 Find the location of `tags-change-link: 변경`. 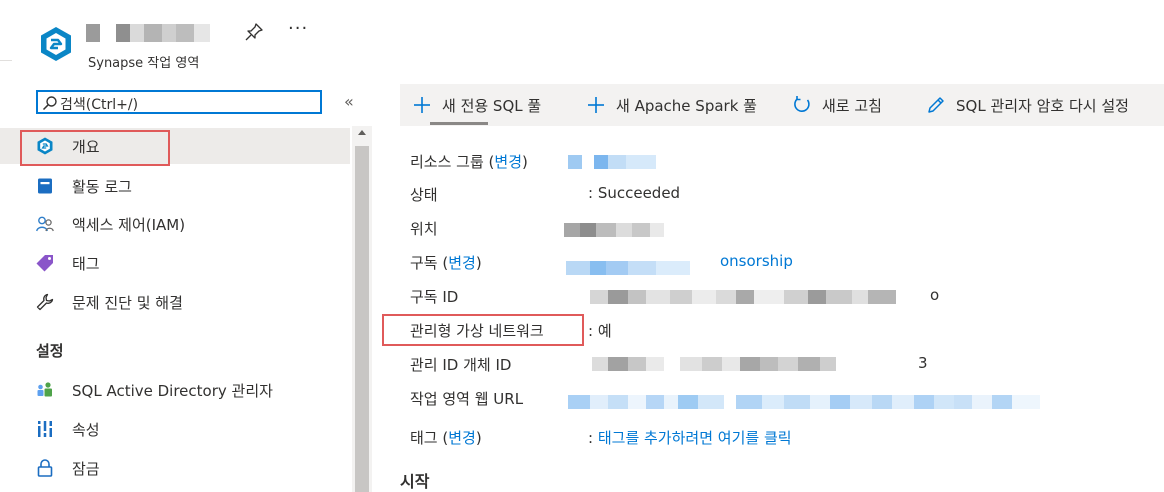

tags-change-link: 변경 is located at coordinates (462, 438).